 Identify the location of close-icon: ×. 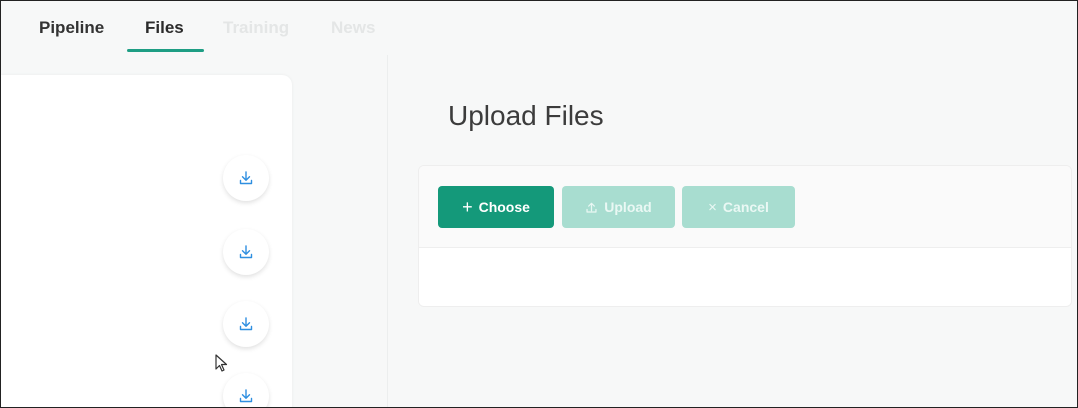
(712, 207).